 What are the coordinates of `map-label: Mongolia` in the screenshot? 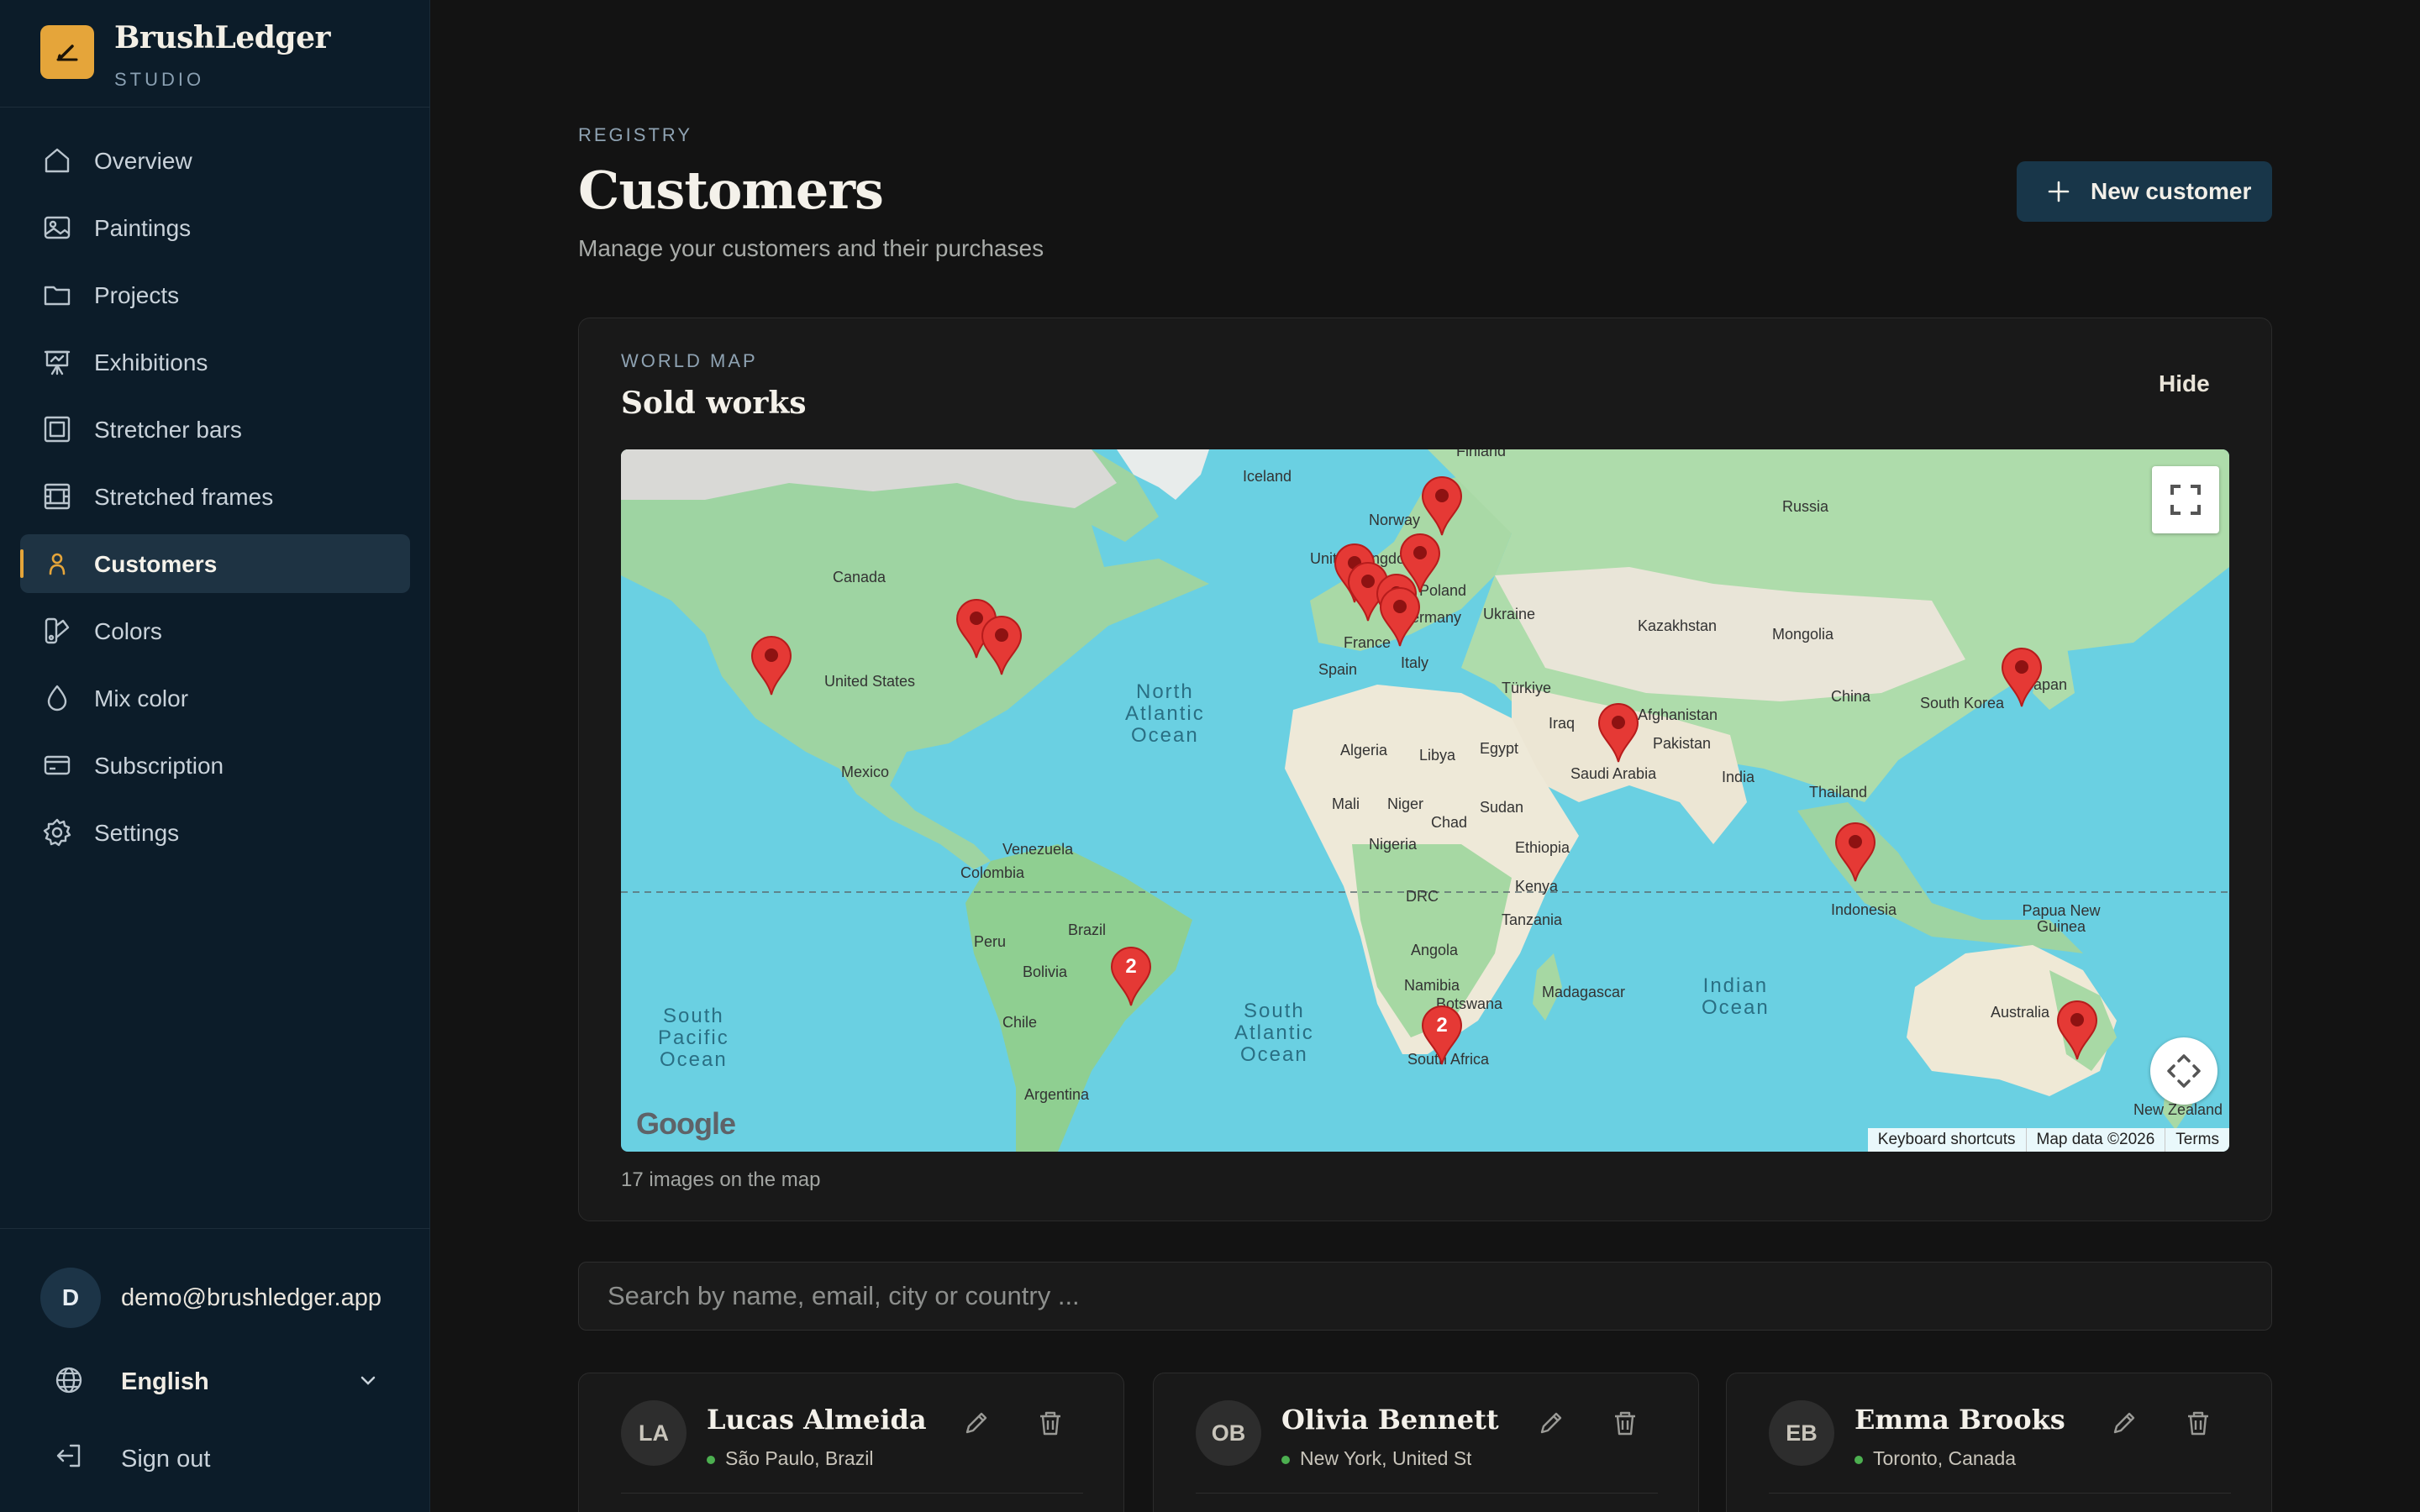 It's located at (1803, 634).